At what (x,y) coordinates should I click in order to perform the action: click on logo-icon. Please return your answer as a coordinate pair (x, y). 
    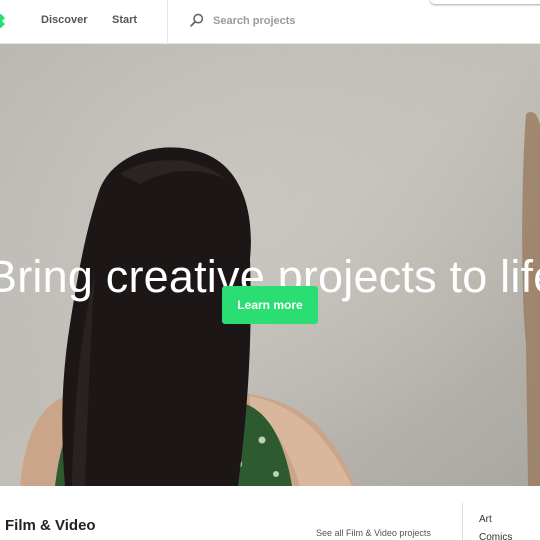
    Looking at the image, I should click on (3, 21).